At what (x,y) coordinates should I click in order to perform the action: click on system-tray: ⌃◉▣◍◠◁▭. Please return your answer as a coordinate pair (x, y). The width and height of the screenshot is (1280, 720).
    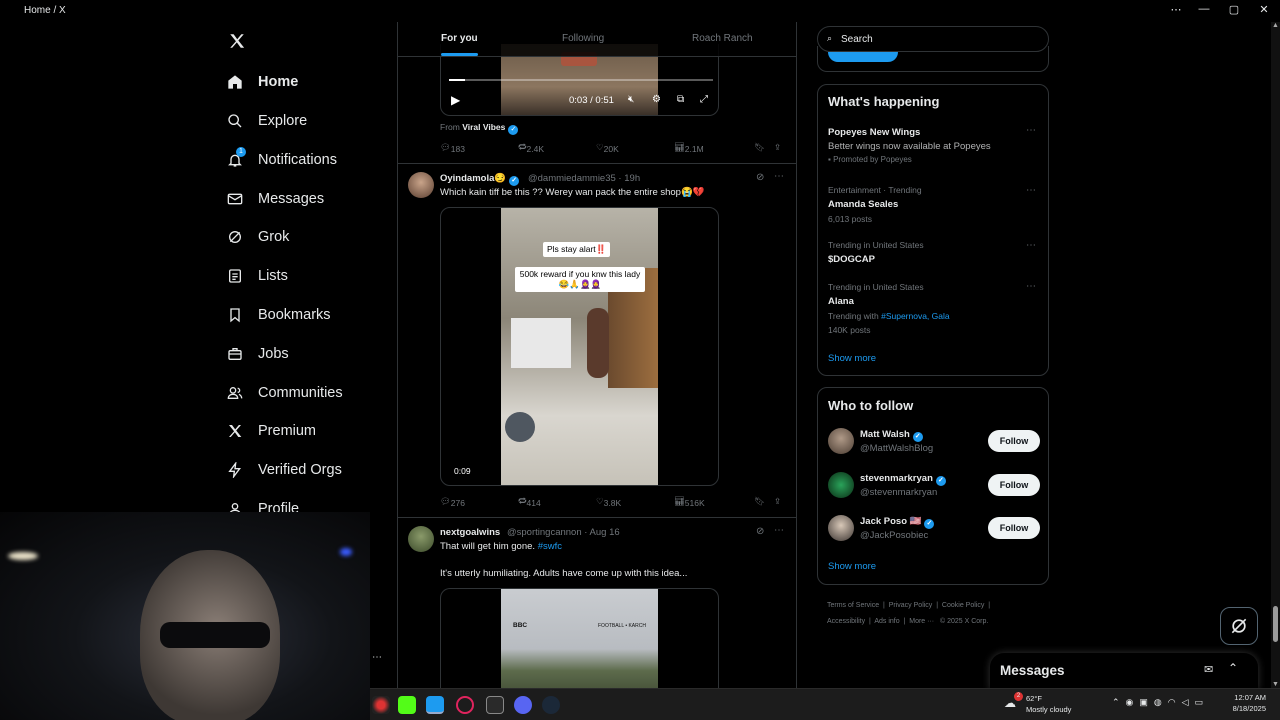
    Looking at the image, I should click on (1160, 702).